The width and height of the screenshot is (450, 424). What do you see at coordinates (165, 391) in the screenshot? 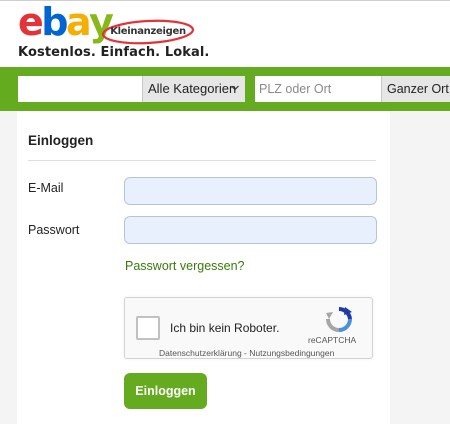
I see `login-button: Einloggen` at bounding box center [165, 391].